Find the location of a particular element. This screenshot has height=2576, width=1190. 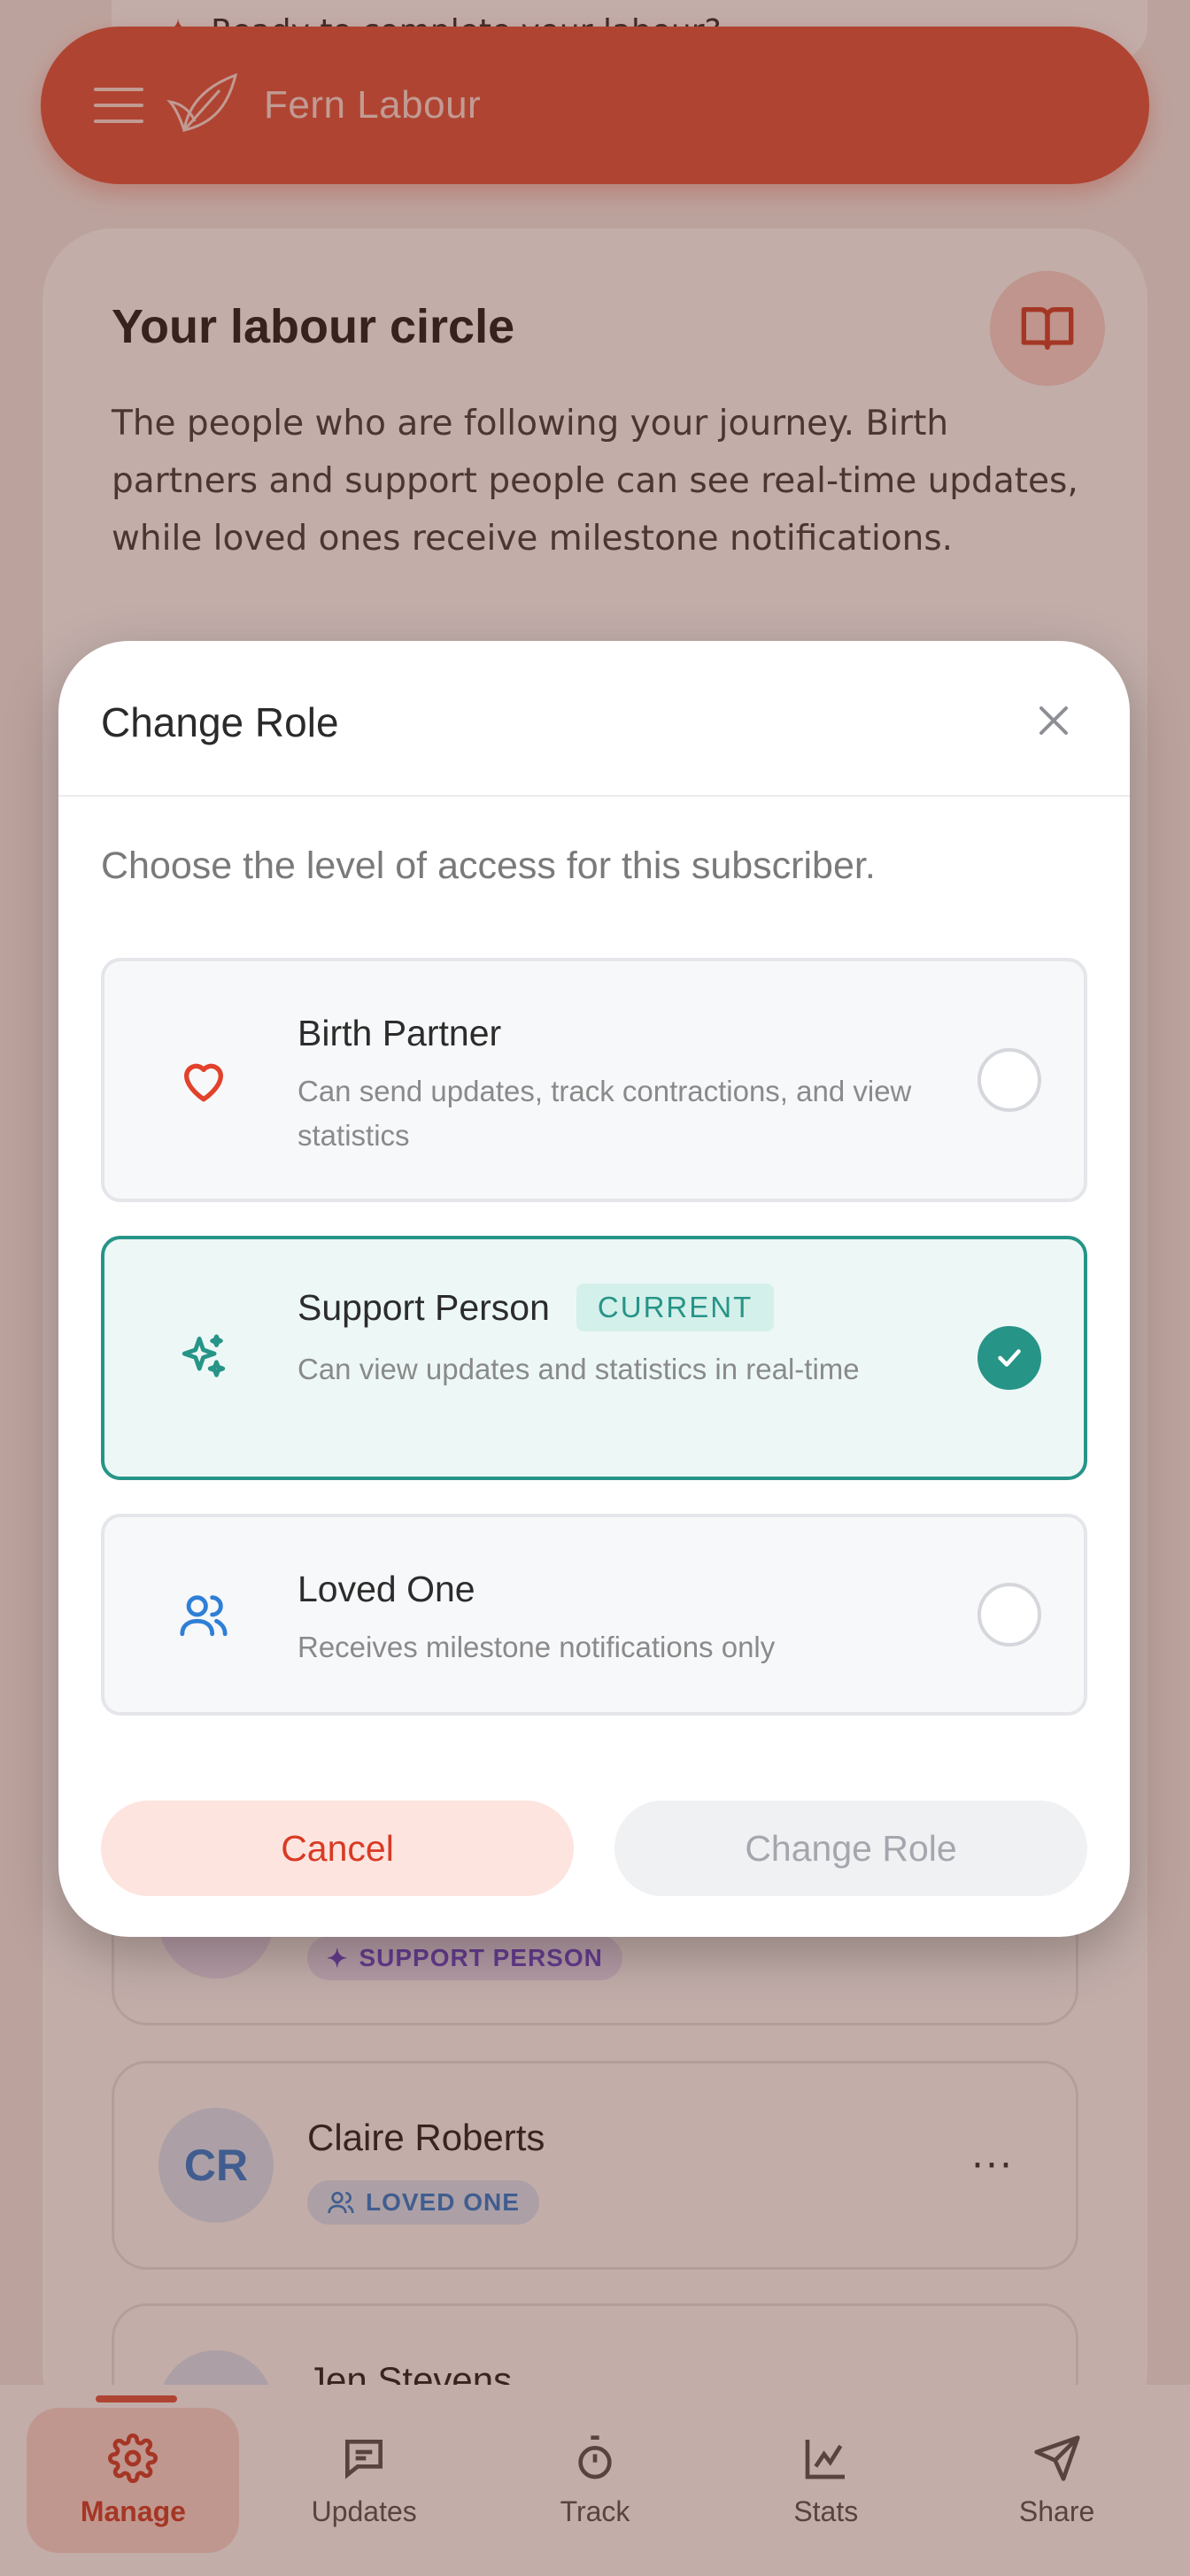

role-title: Loved One is located at coordinates (386, 1589).